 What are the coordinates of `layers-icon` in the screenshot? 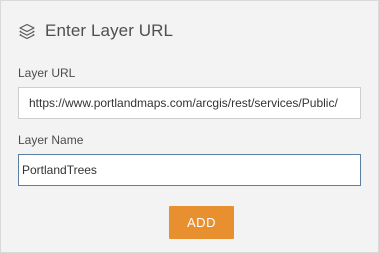 It's located at (27, 31).